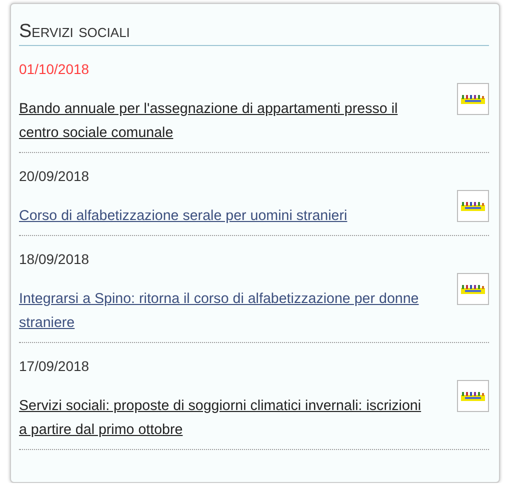 This screenshot has height=489, width=507. Describe the element at coordinates (221, 216) in the screenshot. I see `news-link: Corso di alfabetizzazione serale per uomini stranieri` at that location.